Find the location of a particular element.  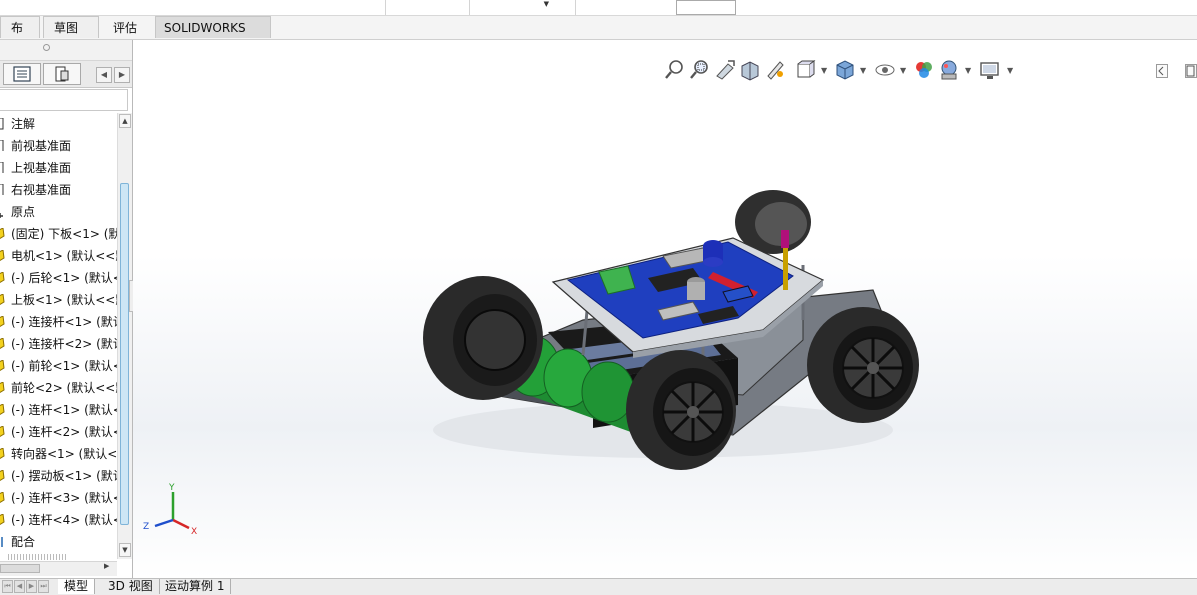

tree-item-label: 配合 is located at coordinates (23, 542).